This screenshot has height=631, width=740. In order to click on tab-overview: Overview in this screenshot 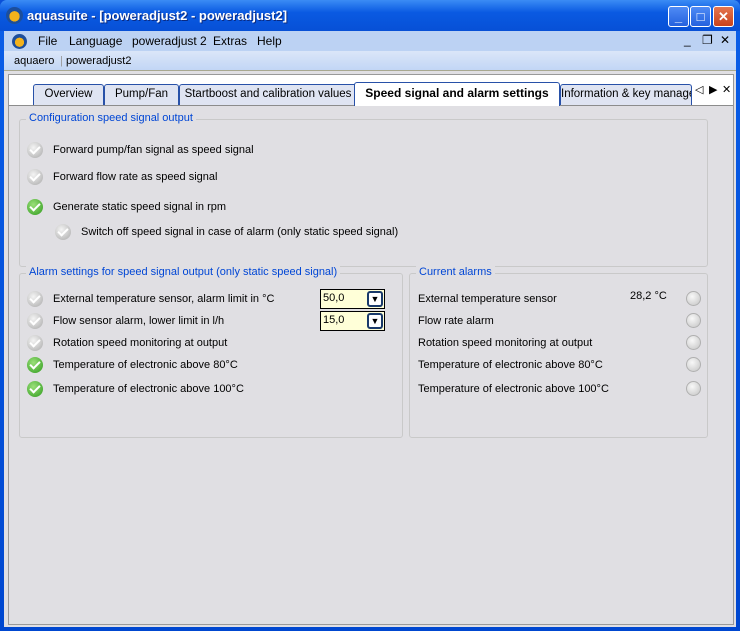, I will do `click(68, 94)`.